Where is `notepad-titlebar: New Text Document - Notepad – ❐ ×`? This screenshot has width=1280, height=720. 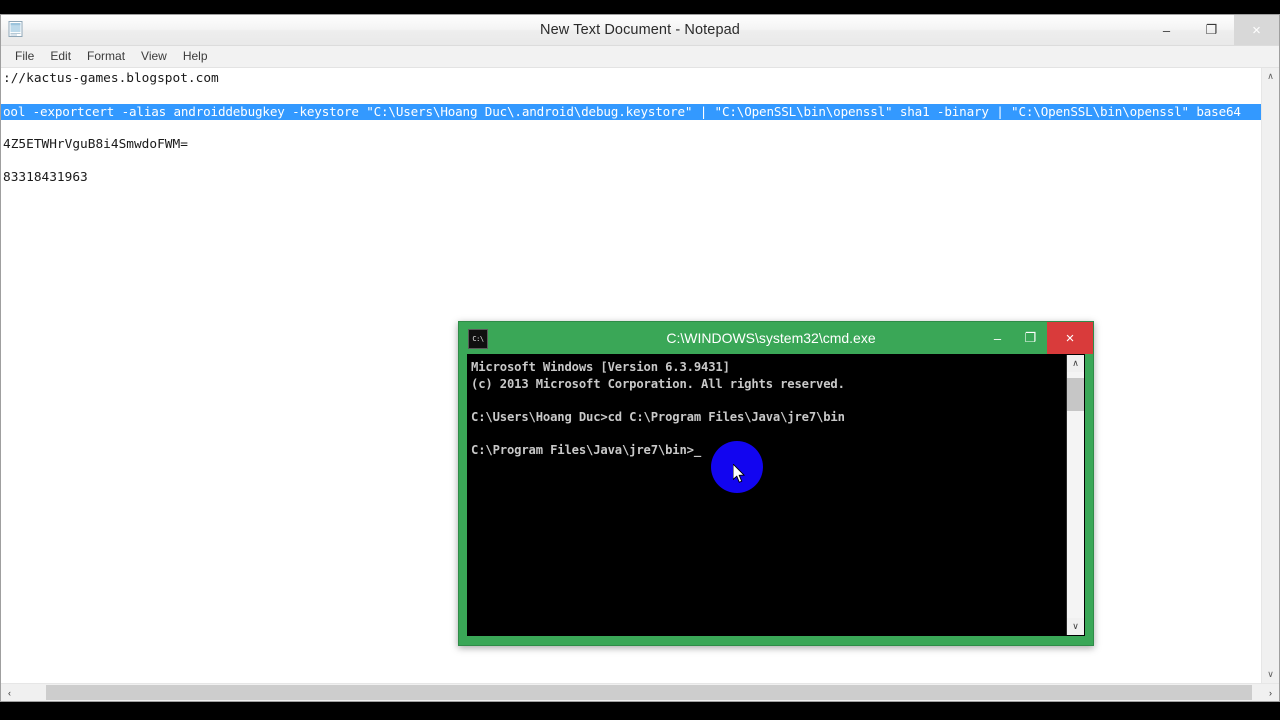
notepad-titlebar: New Text Document - Notepad – ❐ × is located at coordinates (640, 30).